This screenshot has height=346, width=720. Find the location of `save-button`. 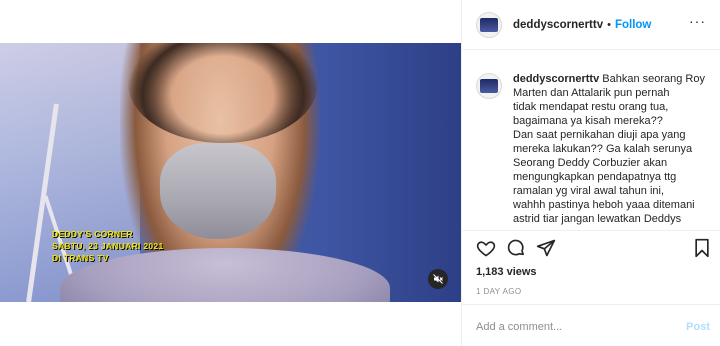

save-button is located at coordinates (702, 250).